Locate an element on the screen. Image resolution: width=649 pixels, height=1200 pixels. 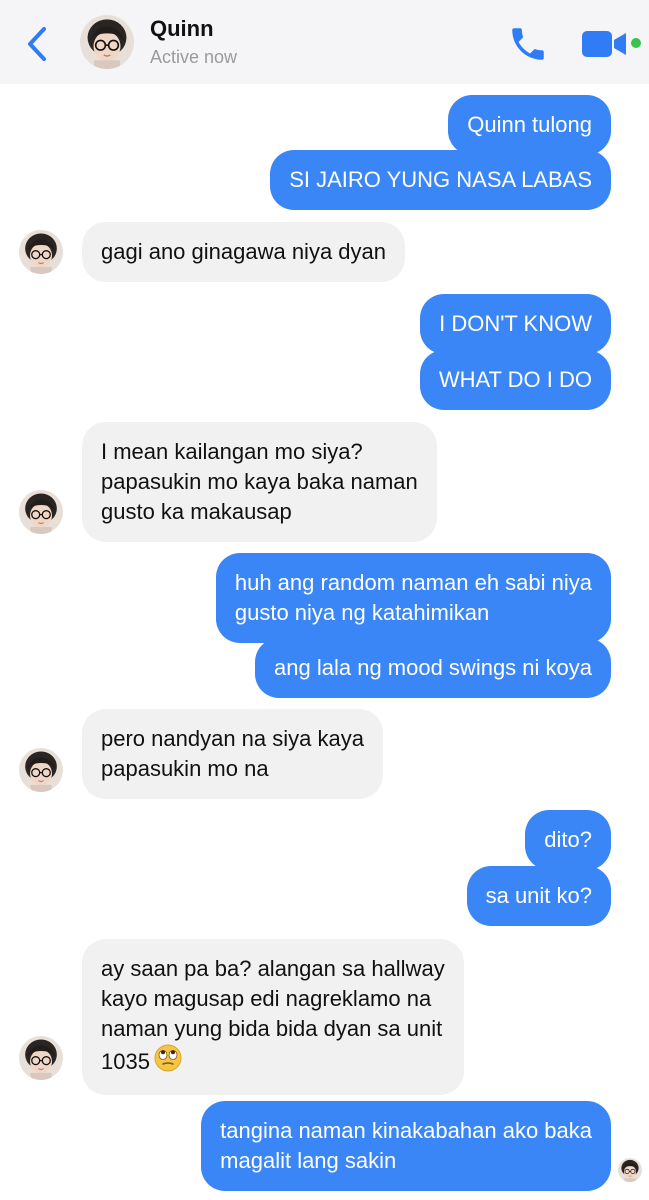
contact-name: Quinn is located at coordinates (182, 29).